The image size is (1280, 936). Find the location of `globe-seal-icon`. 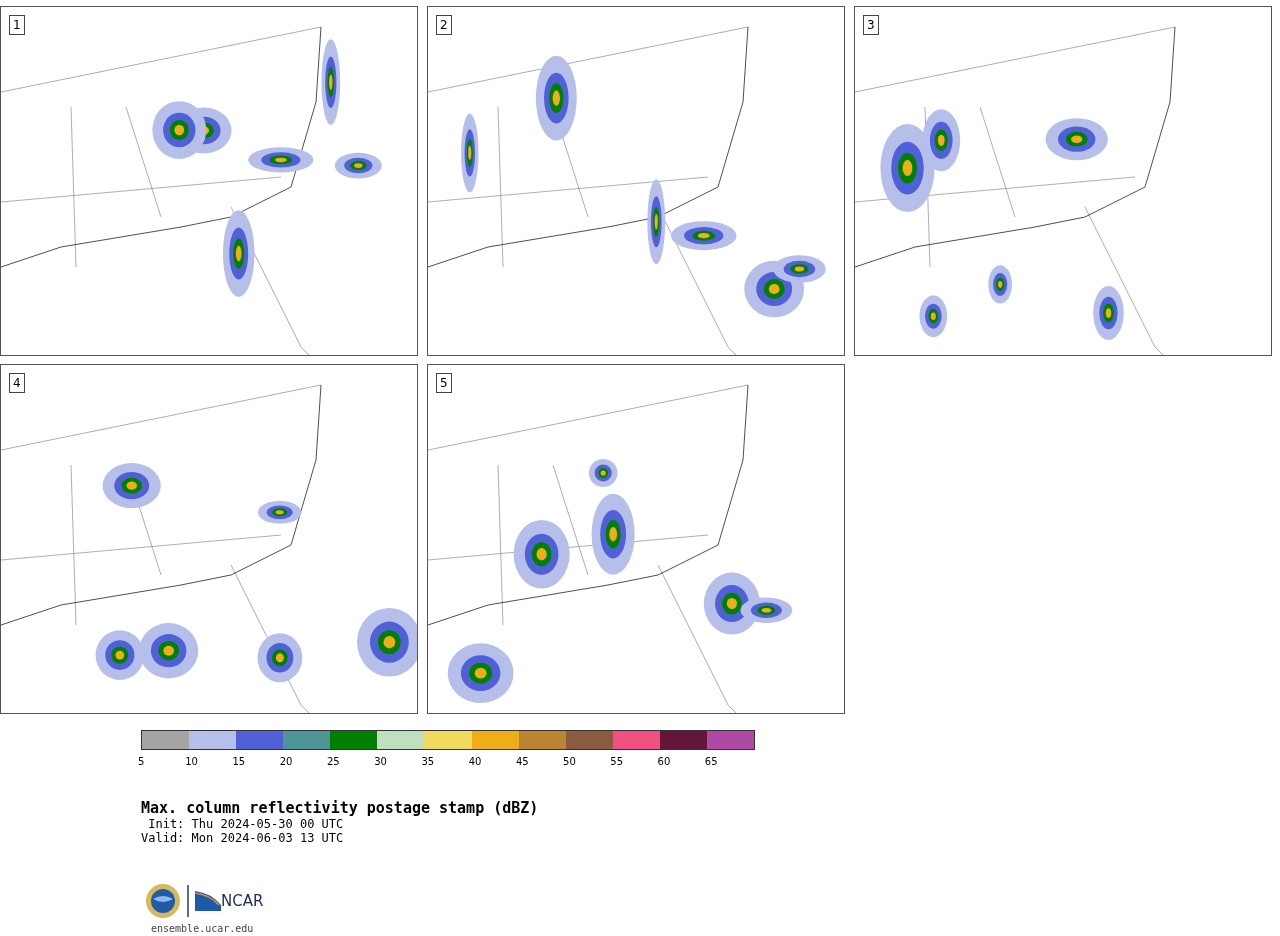

globe-seal-icon is located at coordinates (163, 901).